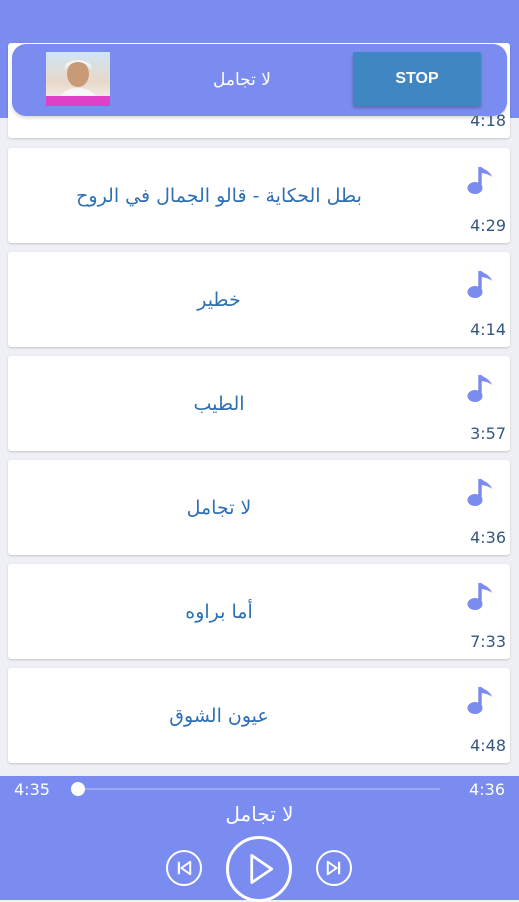 The image size is (519, 902). Describe the element at coordinates (255, 789) in the screenshot. I see `seek-bar` at that location.